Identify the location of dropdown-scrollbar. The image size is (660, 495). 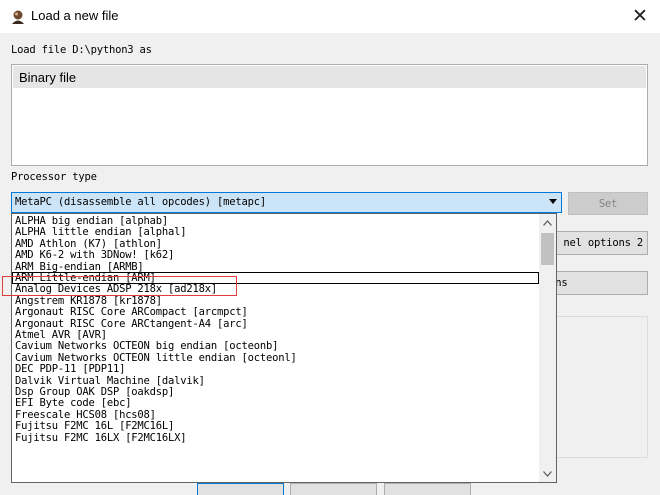
(547, 348).